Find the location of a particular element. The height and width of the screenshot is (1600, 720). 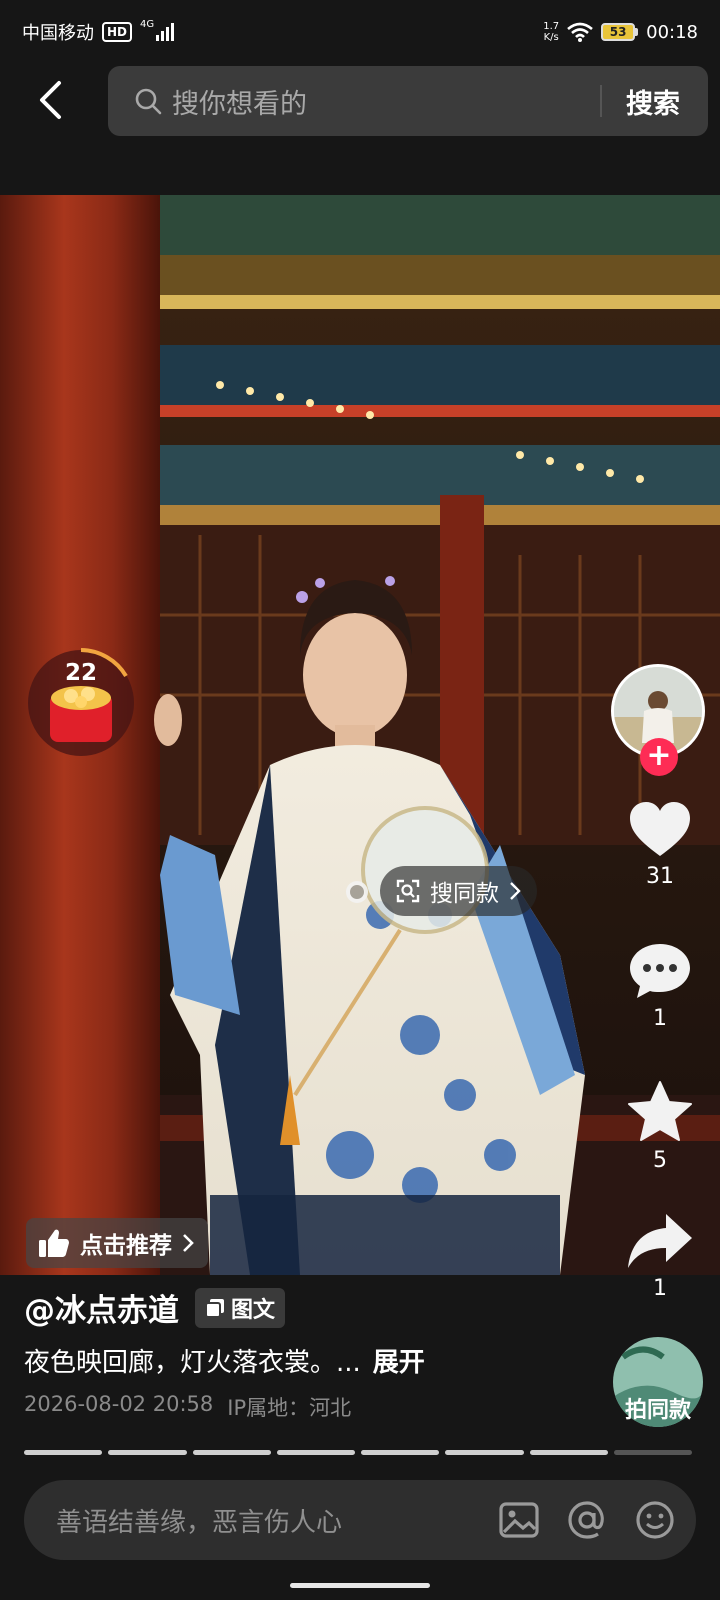

search-icon is located at coordinates (148, 101).